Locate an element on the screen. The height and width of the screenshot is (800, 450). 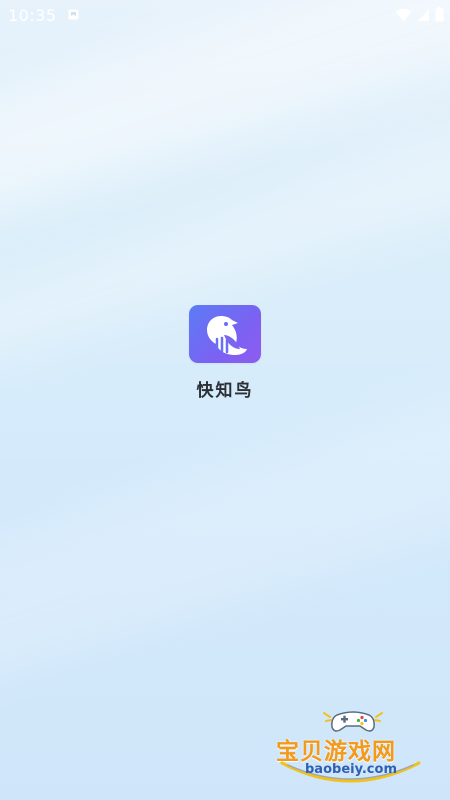
watermark-url: baobeiy.com is located at coordinates (351, 769).